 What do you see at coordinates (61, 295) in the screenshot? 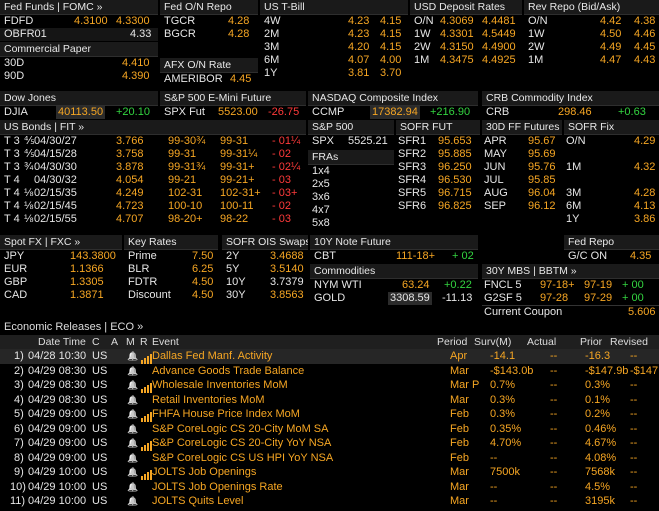
I see `fx-row: CAD 1.3871` at bounding box center [61, 295].